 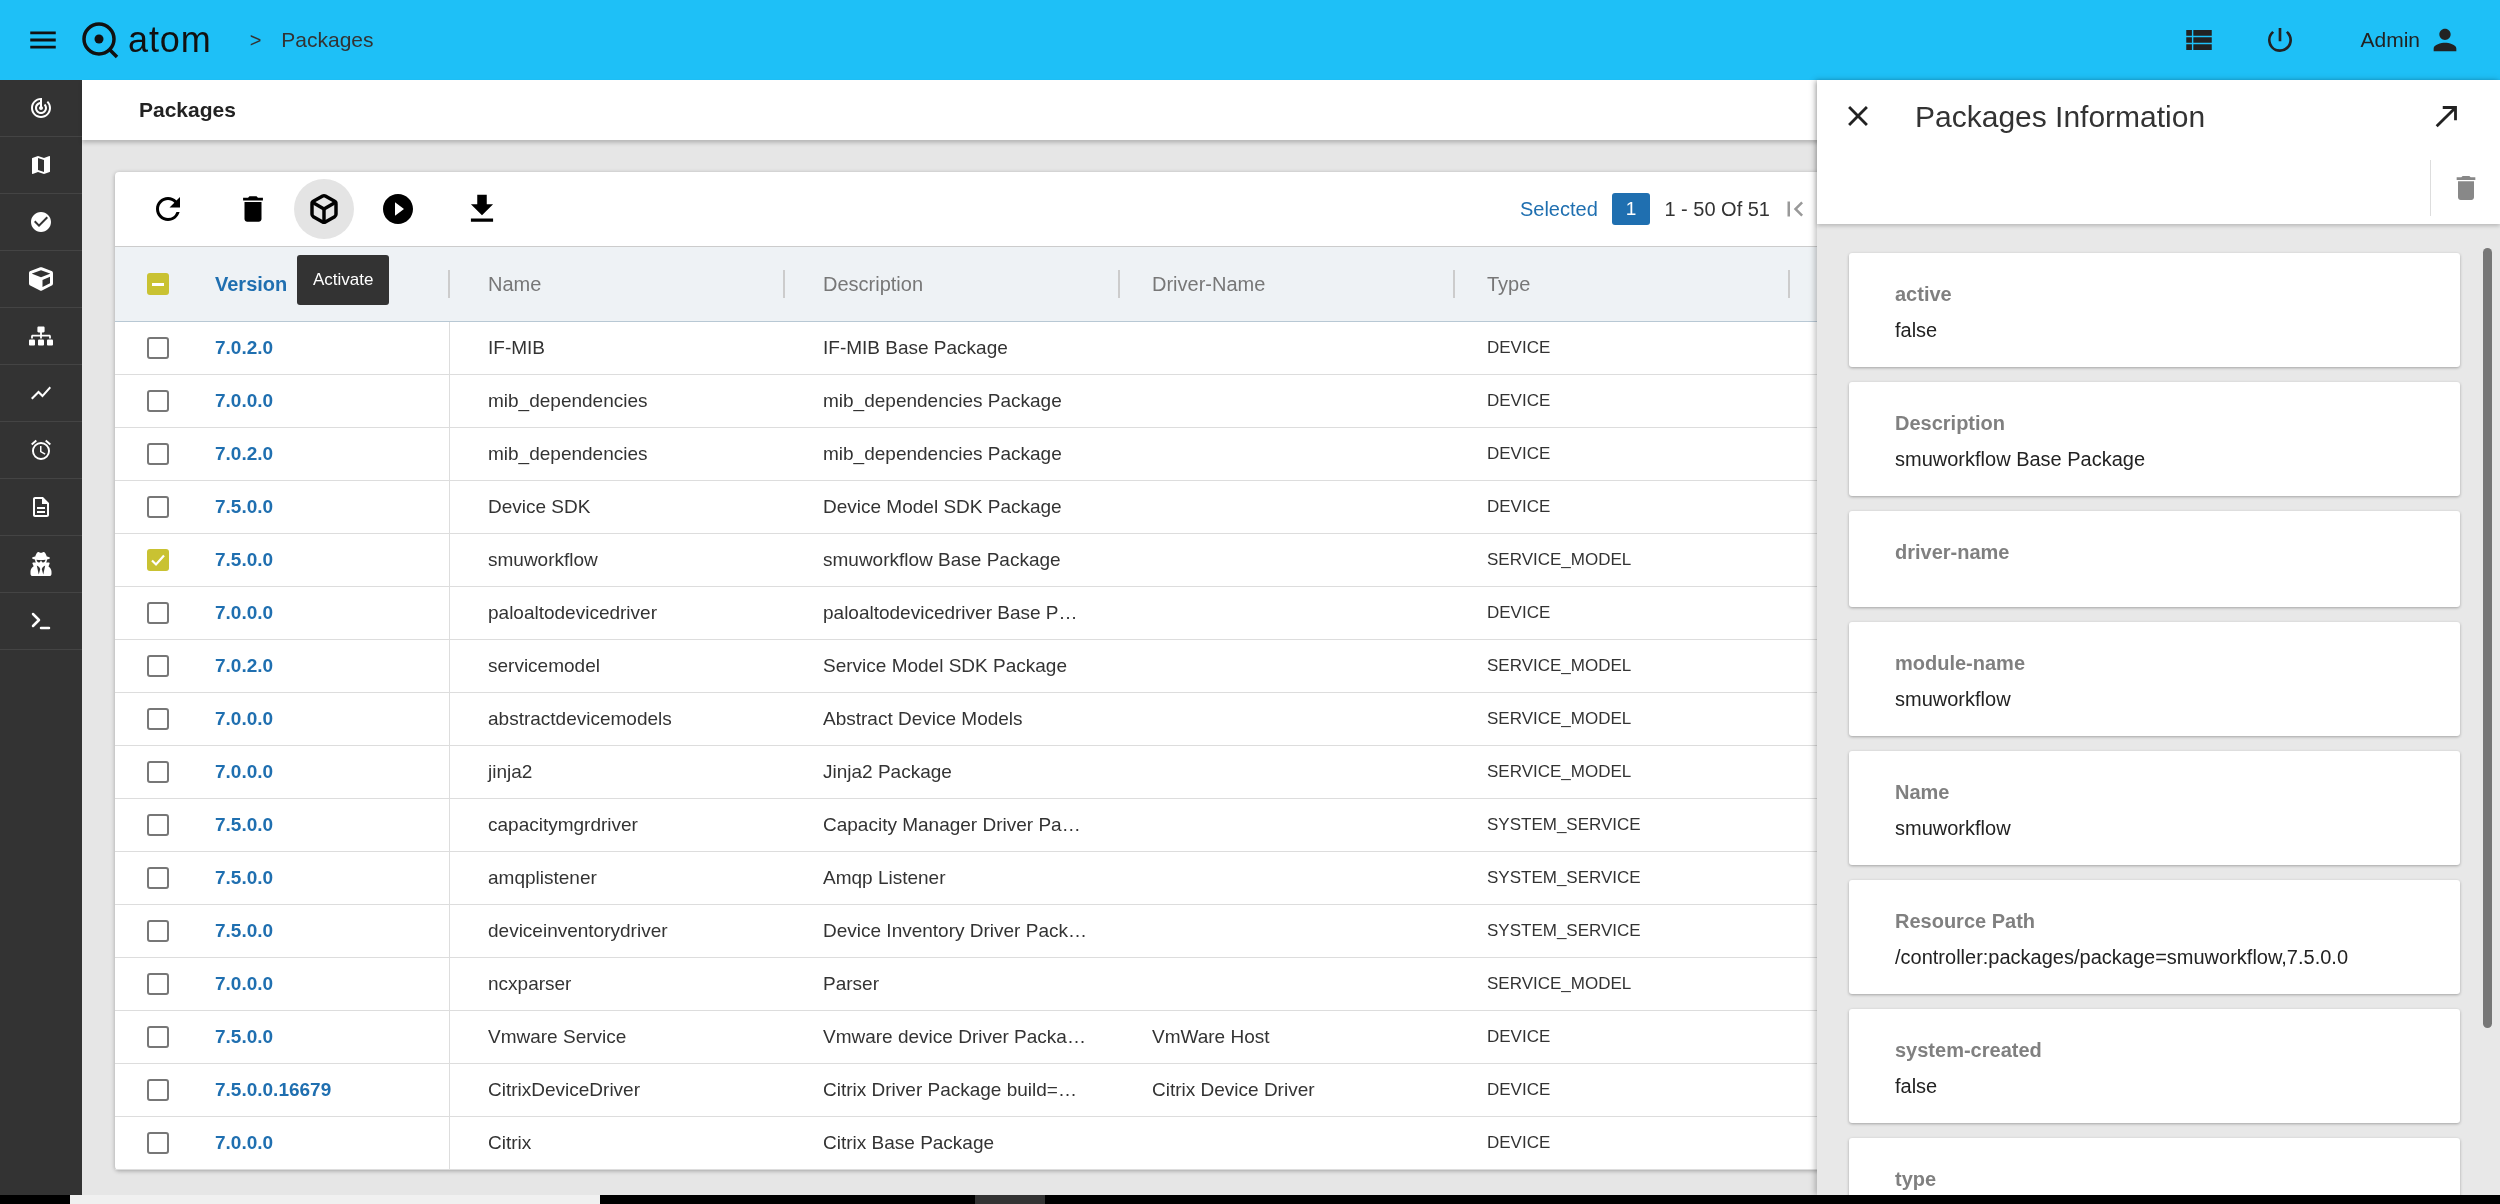 I want to click on table-cell: Citrix Base Package, so click(x=909, y=1142).